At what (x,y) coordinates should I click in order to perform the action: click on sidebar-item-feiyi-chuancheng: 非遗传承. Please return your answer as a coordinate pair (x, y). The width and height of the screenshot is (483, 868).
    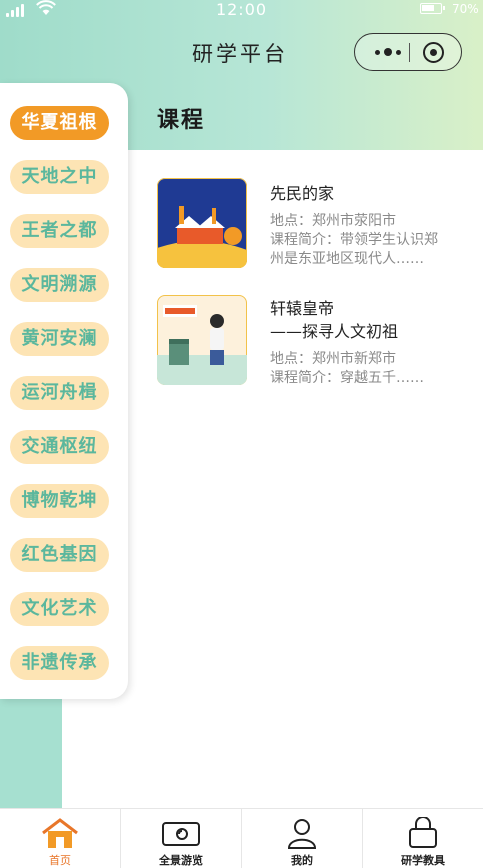
    Looking at the image, I should click on (59, 663).